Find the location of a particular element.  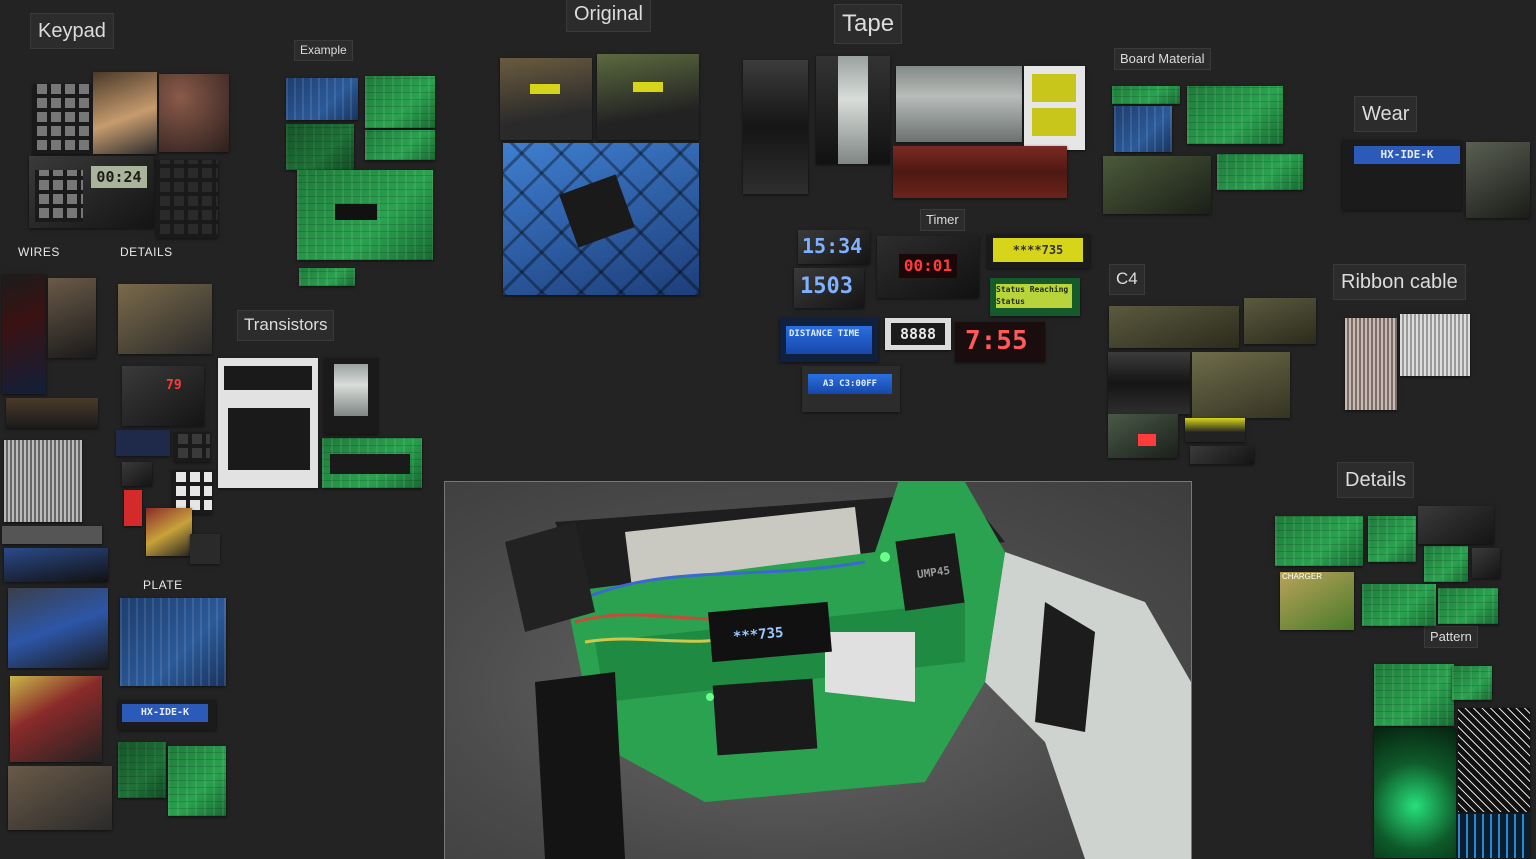

weapon-led is located at coordinates (885, 557).